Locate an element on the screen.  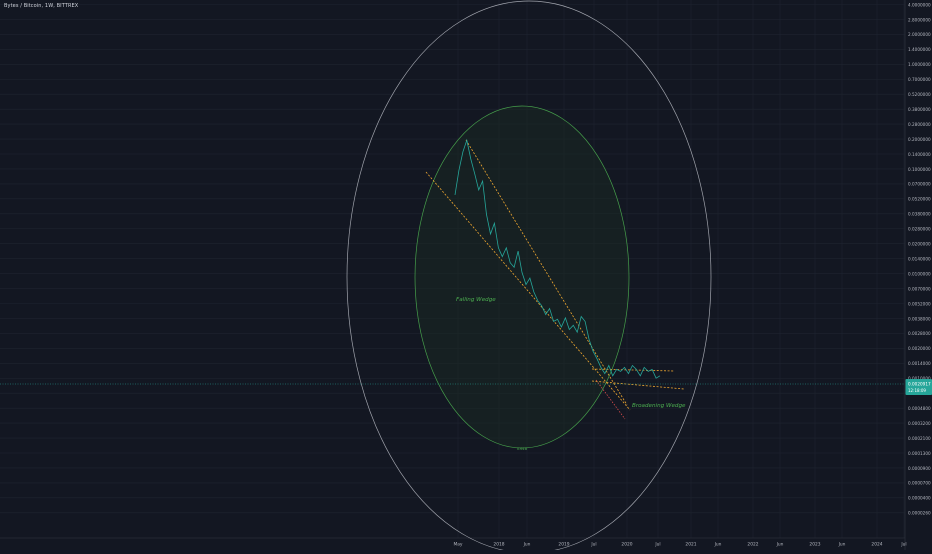
x-tick-label: 2018 is located at coordinates (498, 545).